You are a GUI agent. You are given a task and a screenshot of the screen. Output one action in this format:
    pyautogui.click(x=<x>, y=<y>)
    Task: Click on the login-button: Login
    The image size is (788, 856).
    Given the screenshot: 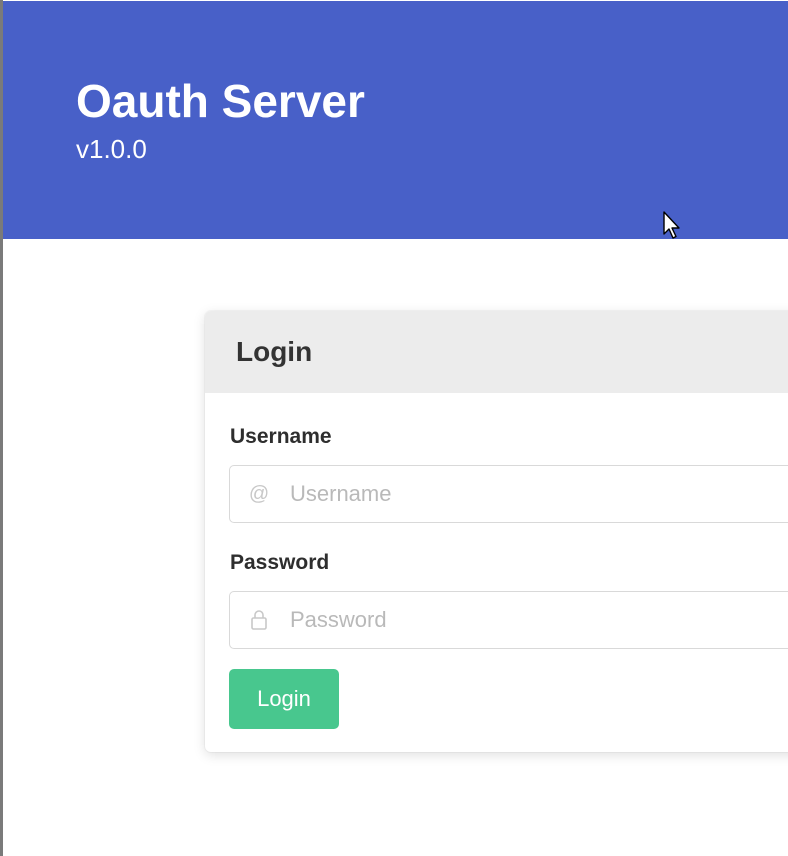 What is the action you would take?
    pyautogui.click(x=284, y=699)
    